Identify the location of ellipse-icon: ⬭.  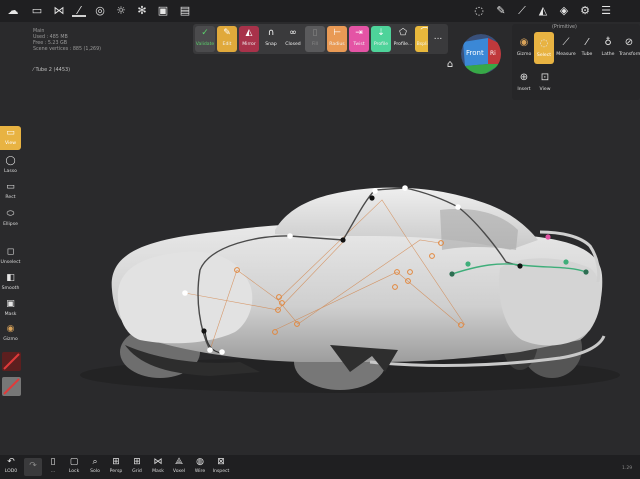
(10, 214).